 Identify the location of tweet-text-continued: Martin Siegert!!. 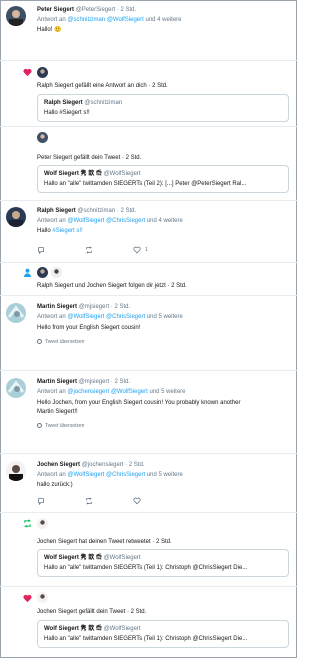
(57, 412).